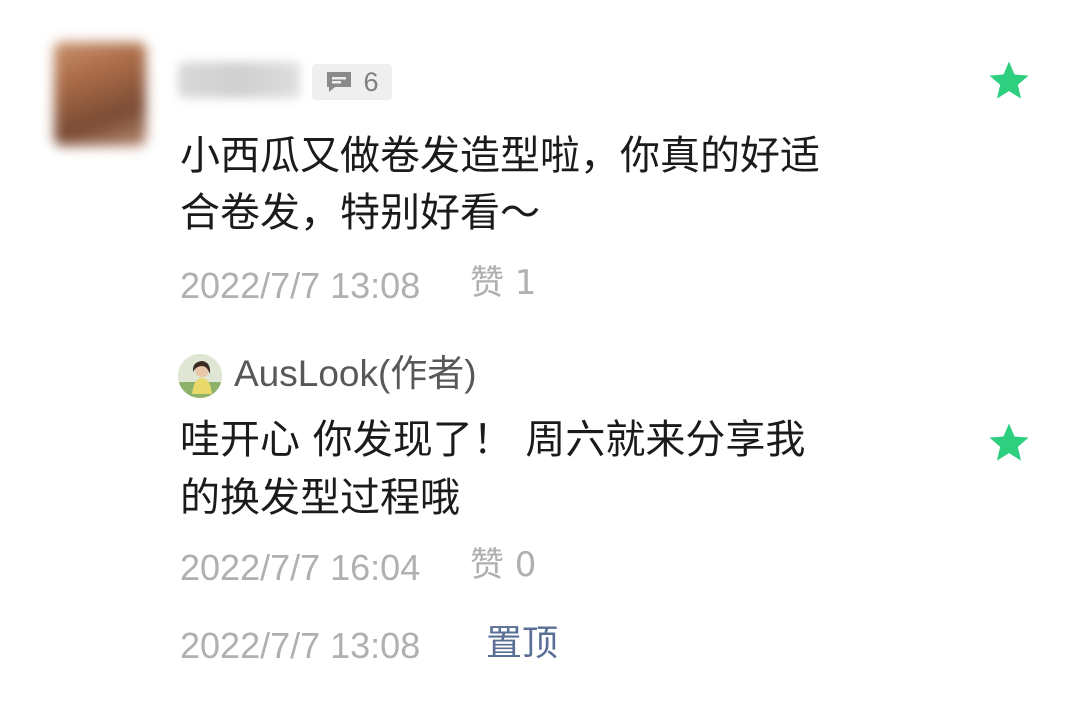 The width and height of the screenshot is (1080, 708). I want to click on pin-button: 置顶, so click(522, 644).